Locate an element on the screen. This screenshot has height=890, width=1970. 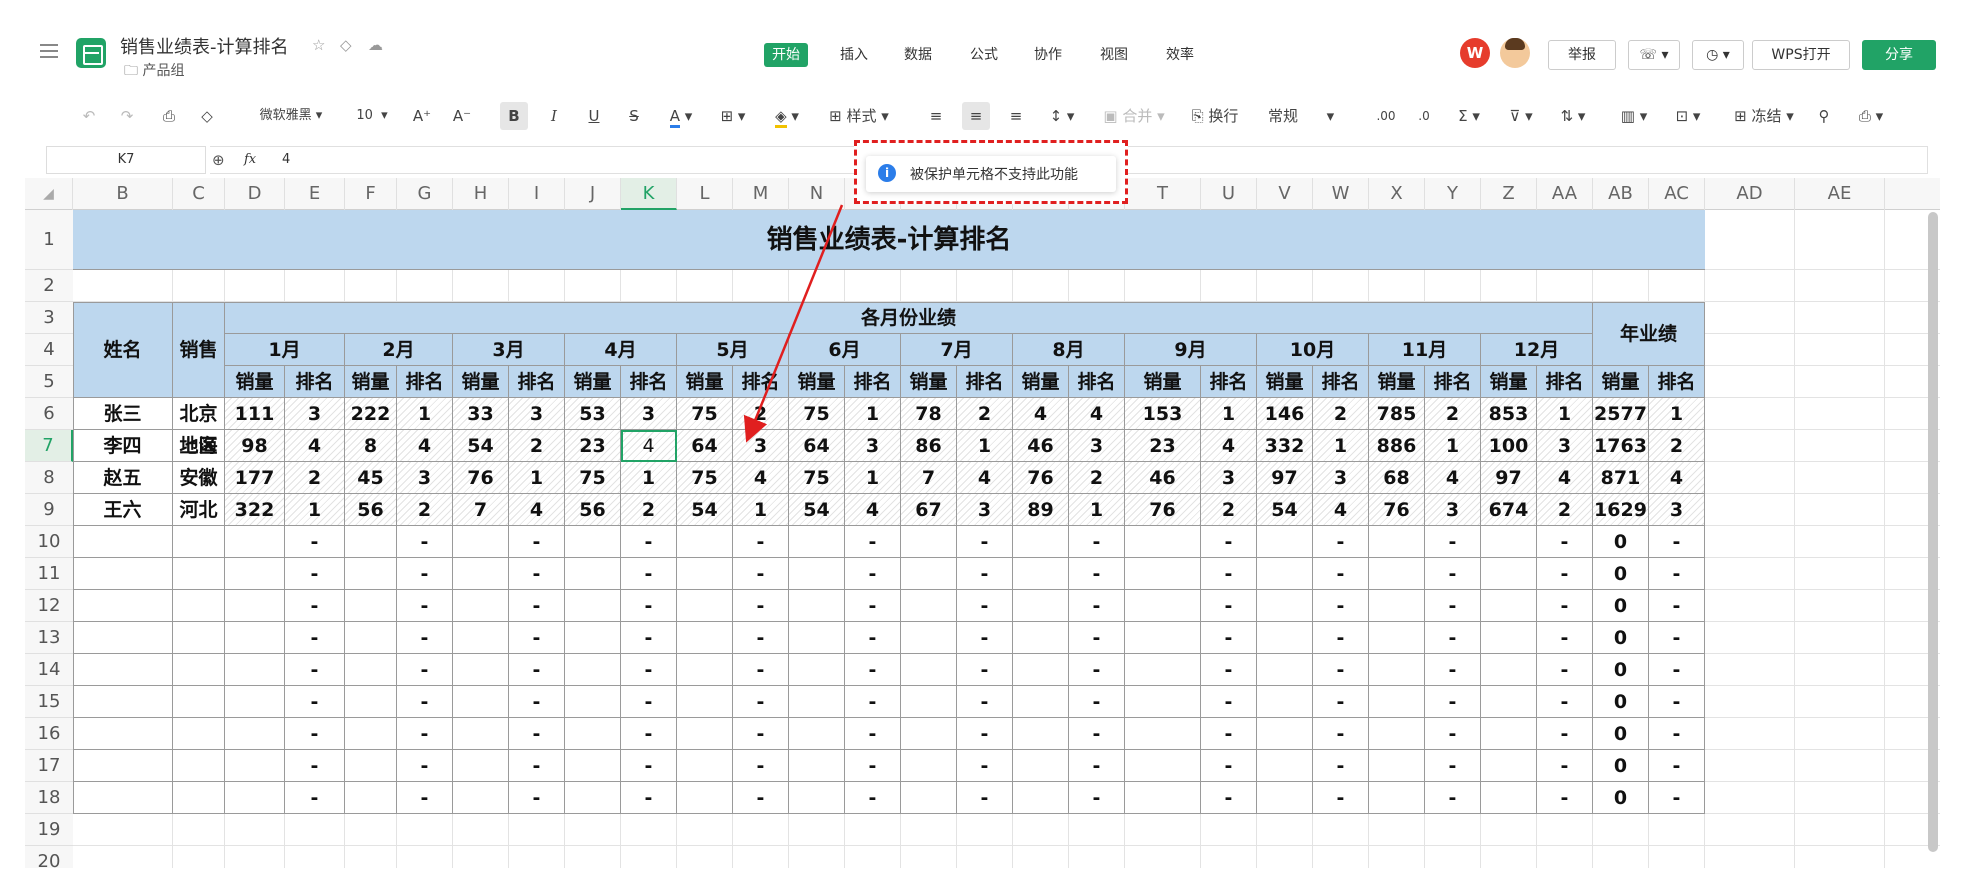
cell-value: 7 is located at coordinates (929, 478).